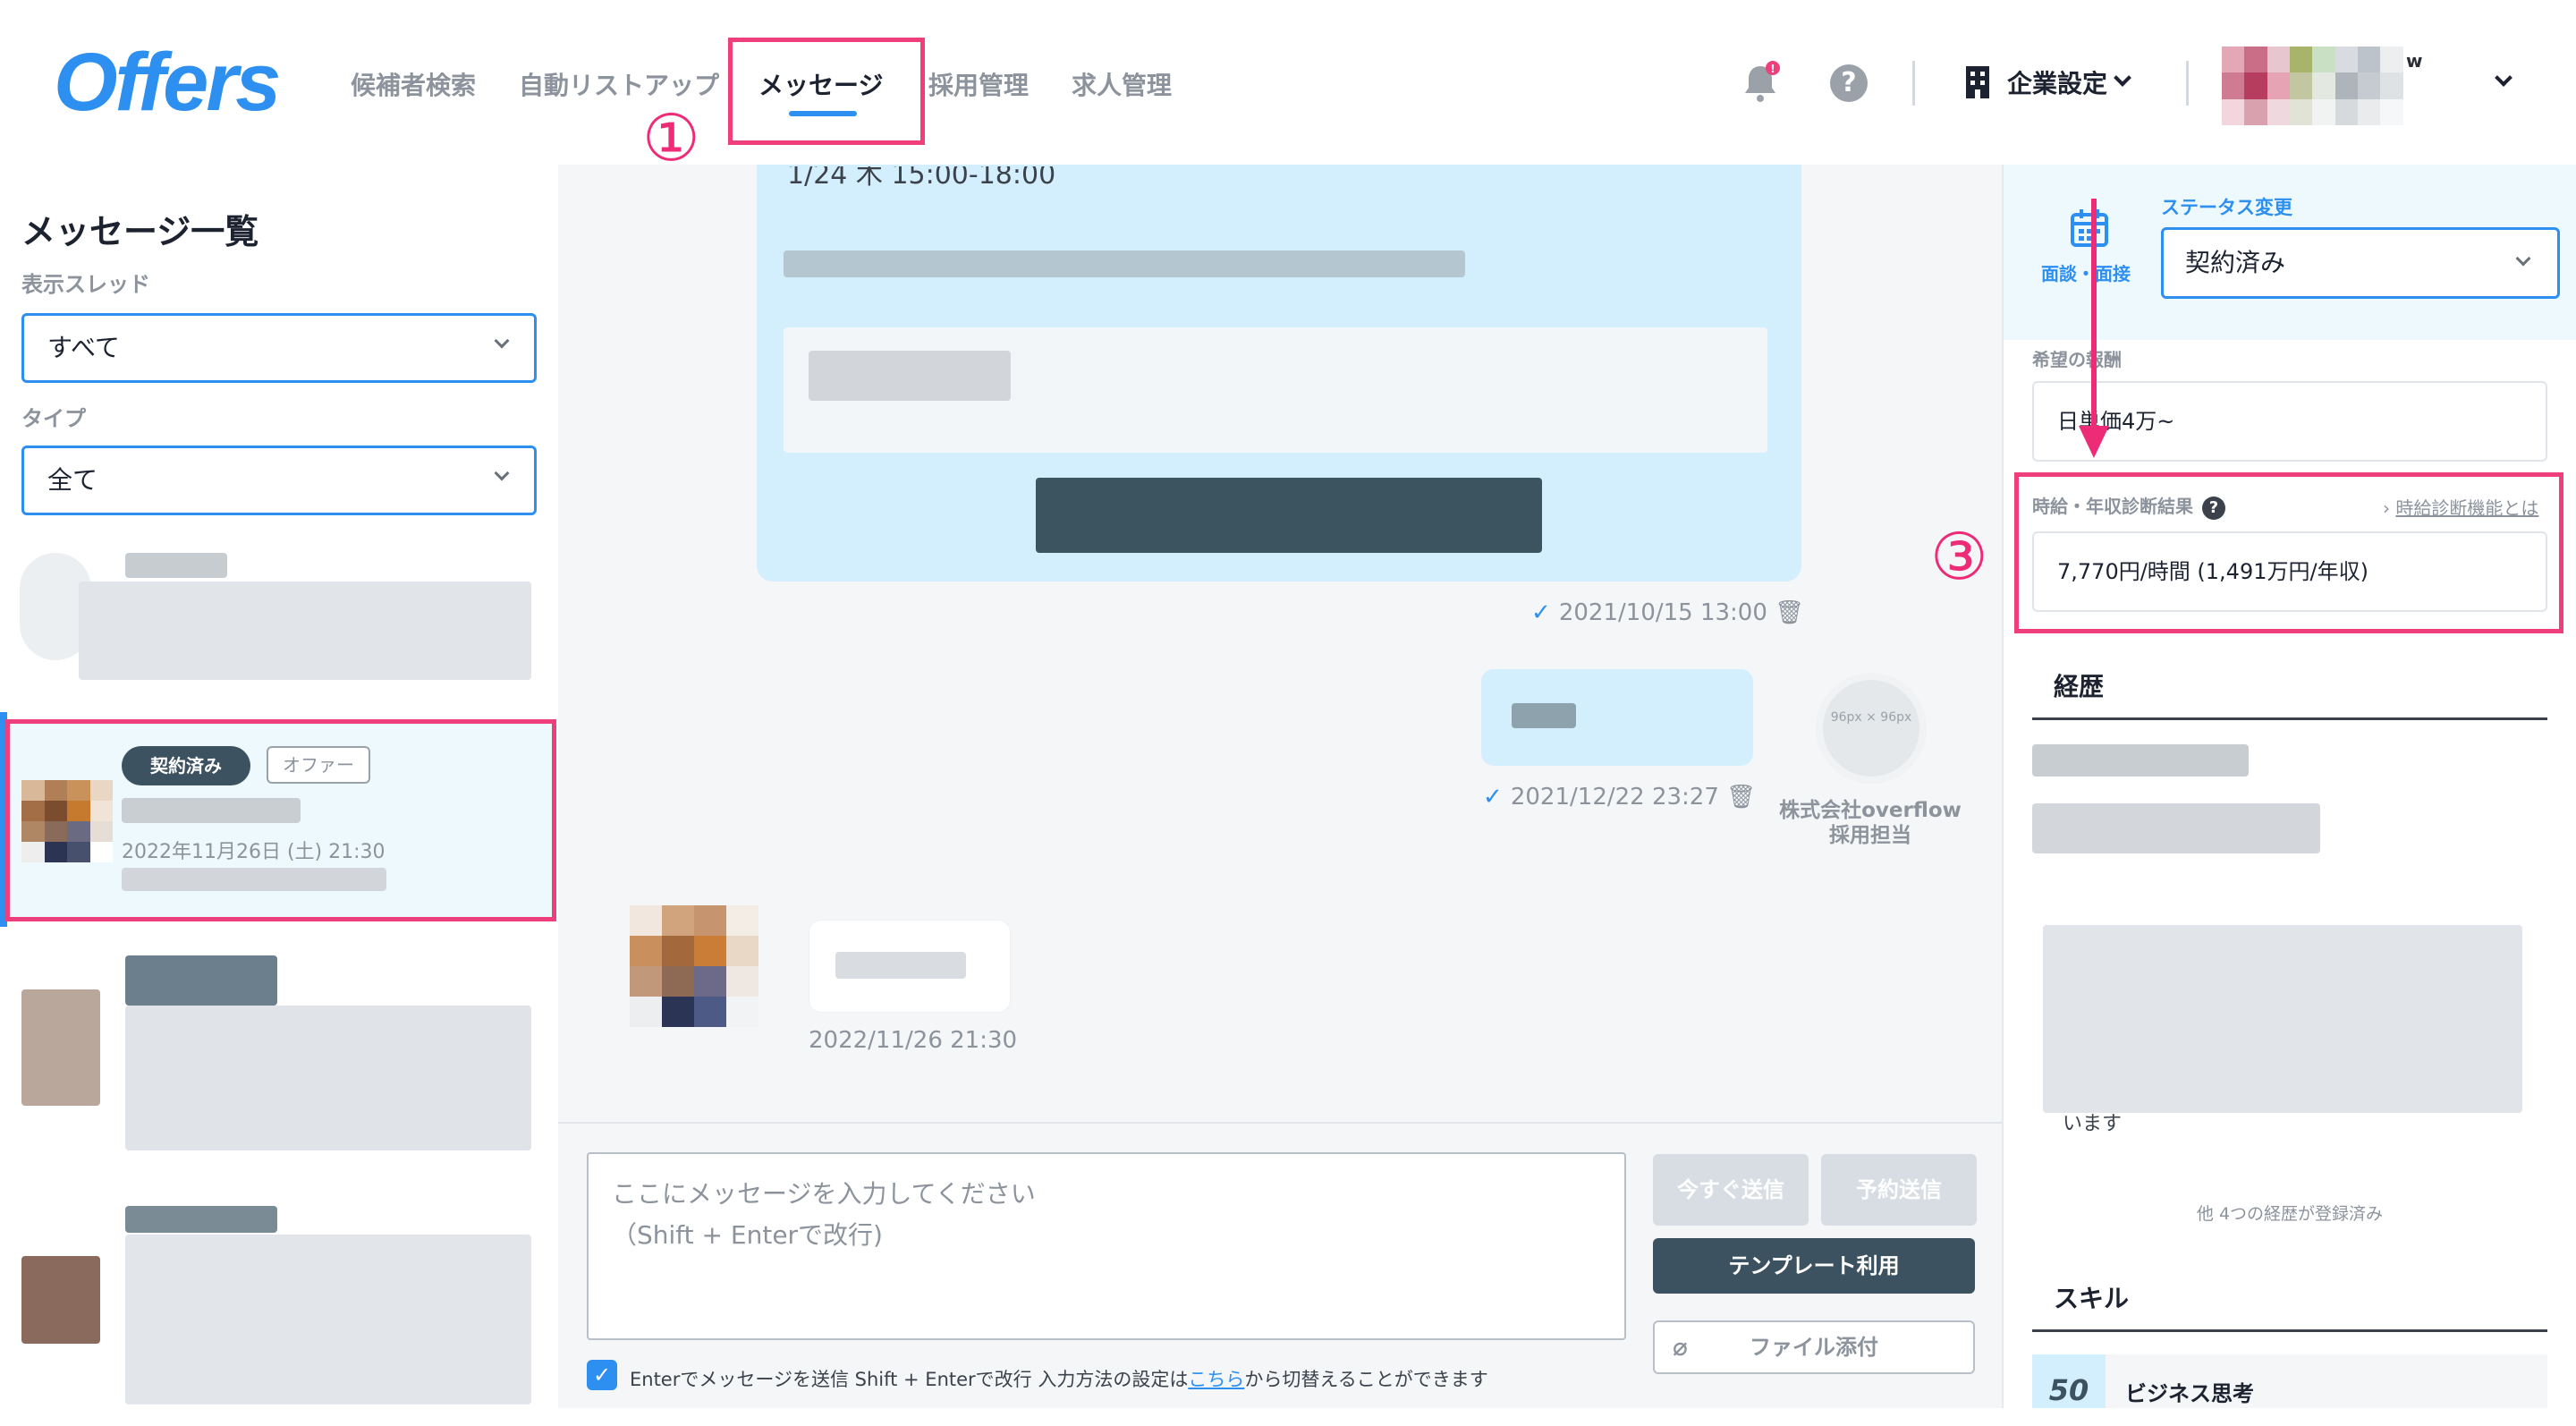  I want to click on blurred-link-button, so click(1289, 516).